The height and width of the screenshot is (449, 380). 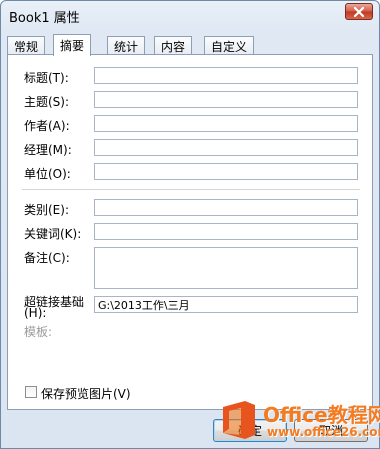 What do you see at coordinates (226, 123) in the screenshot?
I see `author-field` at bounding box center [226, 123].